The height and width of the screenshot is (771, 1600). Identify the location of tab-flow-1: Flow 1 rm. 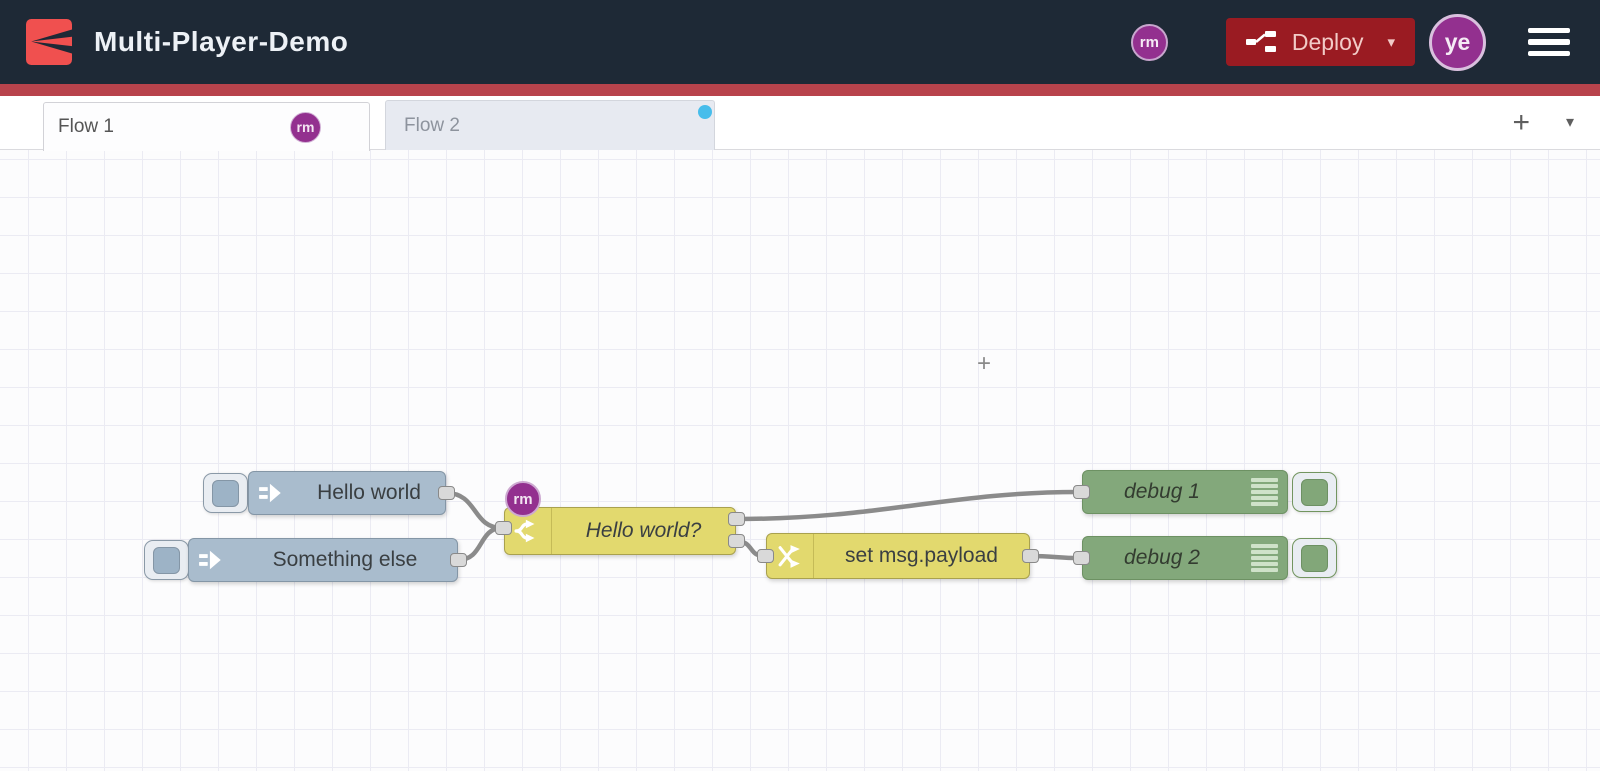
(206, 126).